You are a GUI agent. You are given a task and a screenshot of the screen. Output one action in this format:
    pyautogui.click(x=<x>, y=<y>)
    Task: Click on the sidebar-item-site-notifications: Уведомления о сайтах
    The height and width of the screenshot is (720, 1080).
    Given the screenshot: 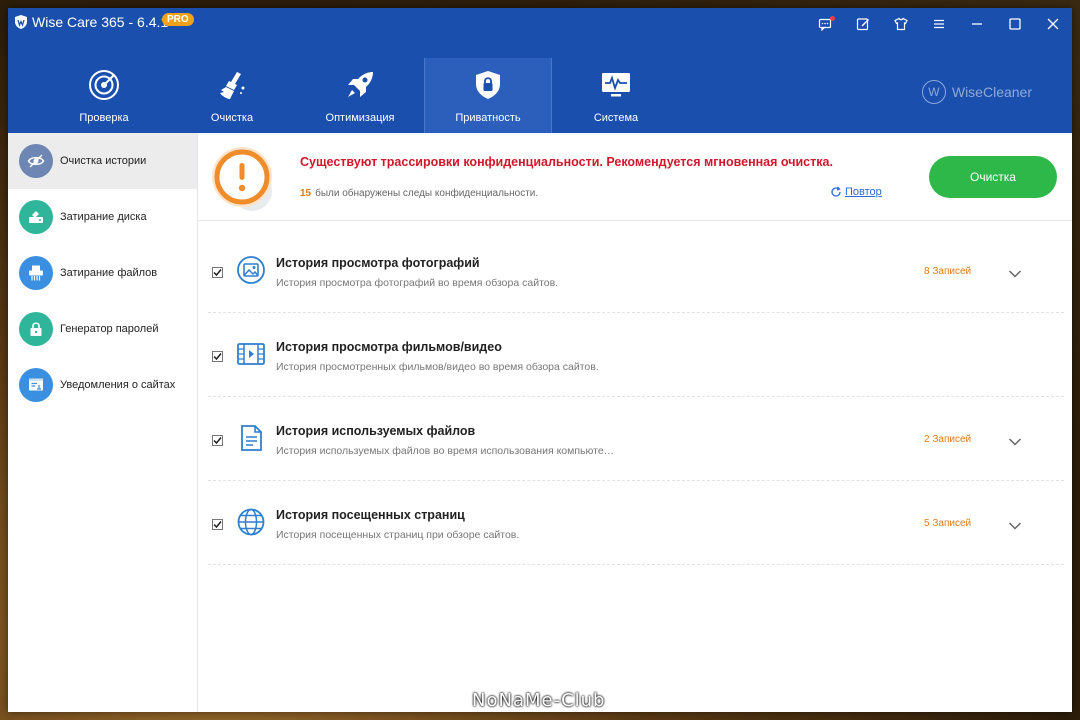 What is the action you would take?
    pyautogui.click(x=102, y=385)
    